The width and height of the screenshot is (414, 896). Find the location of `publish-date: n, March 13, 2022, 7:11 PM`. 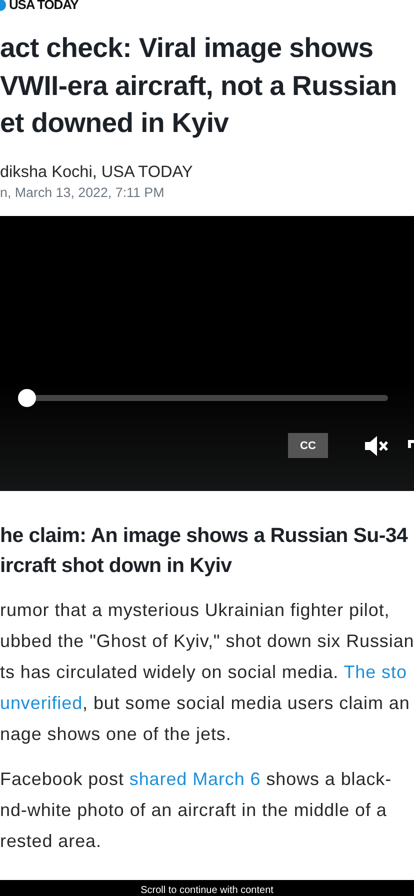

publish-date: n, March 13, 2022, 7:11 PM is located at coordinates (83, 192).